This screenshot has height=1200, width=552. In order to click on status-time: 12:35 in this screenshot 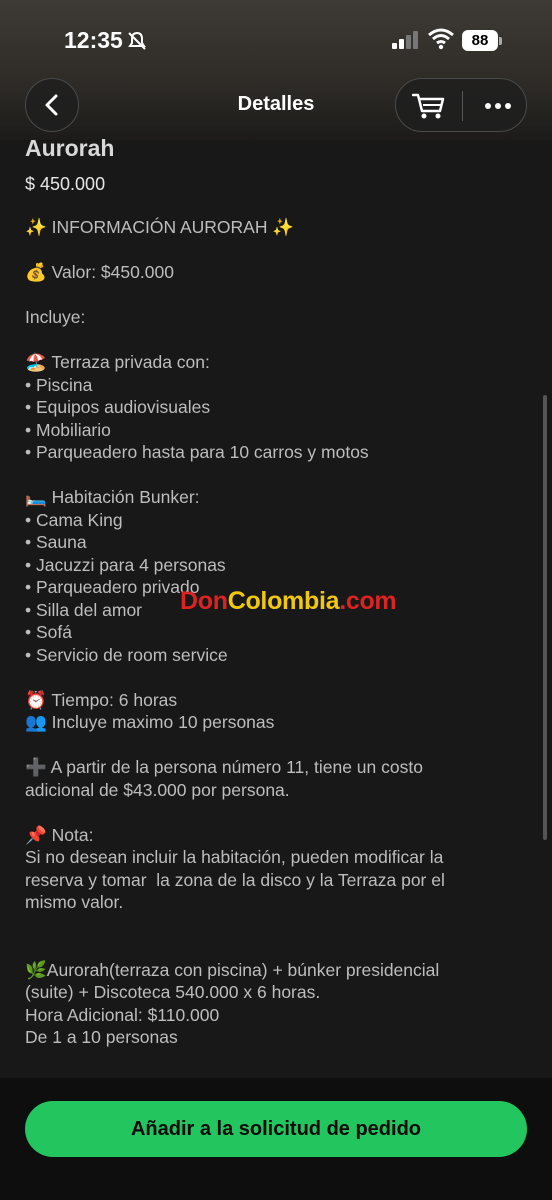, I will do `click(93, 40)`.